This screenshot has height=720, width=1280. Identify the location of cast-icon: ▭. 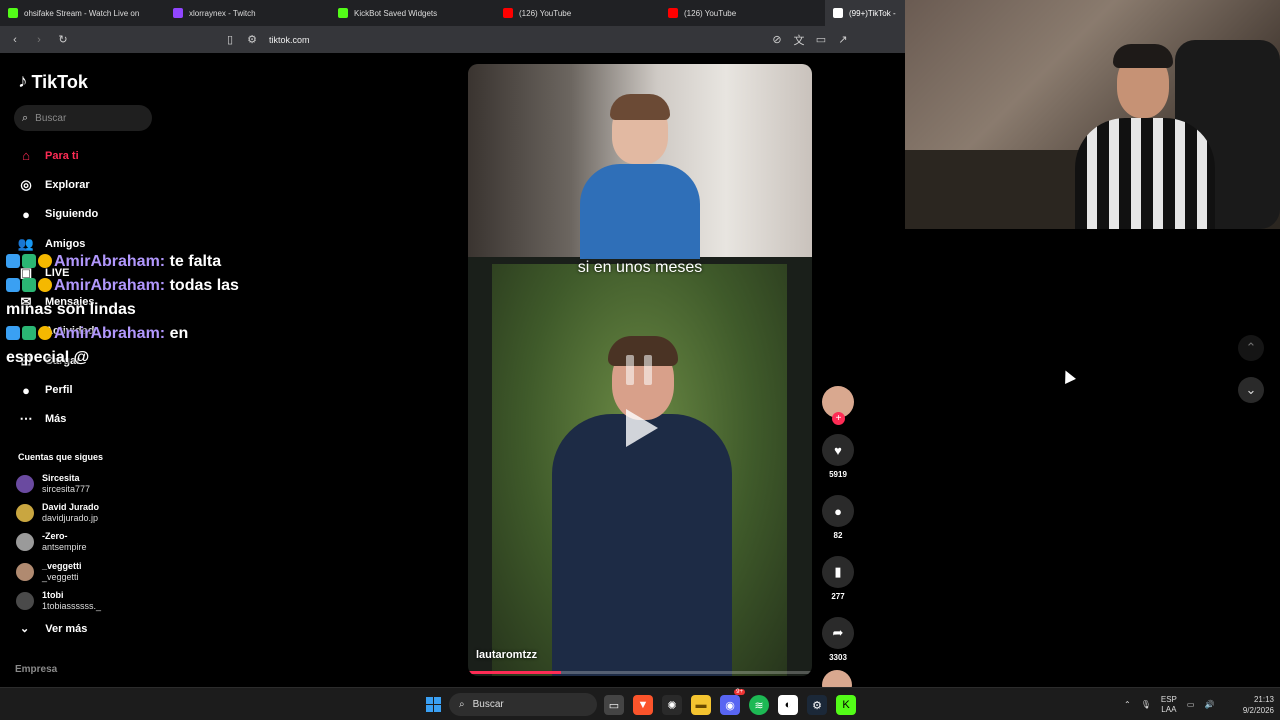
(821, 40).